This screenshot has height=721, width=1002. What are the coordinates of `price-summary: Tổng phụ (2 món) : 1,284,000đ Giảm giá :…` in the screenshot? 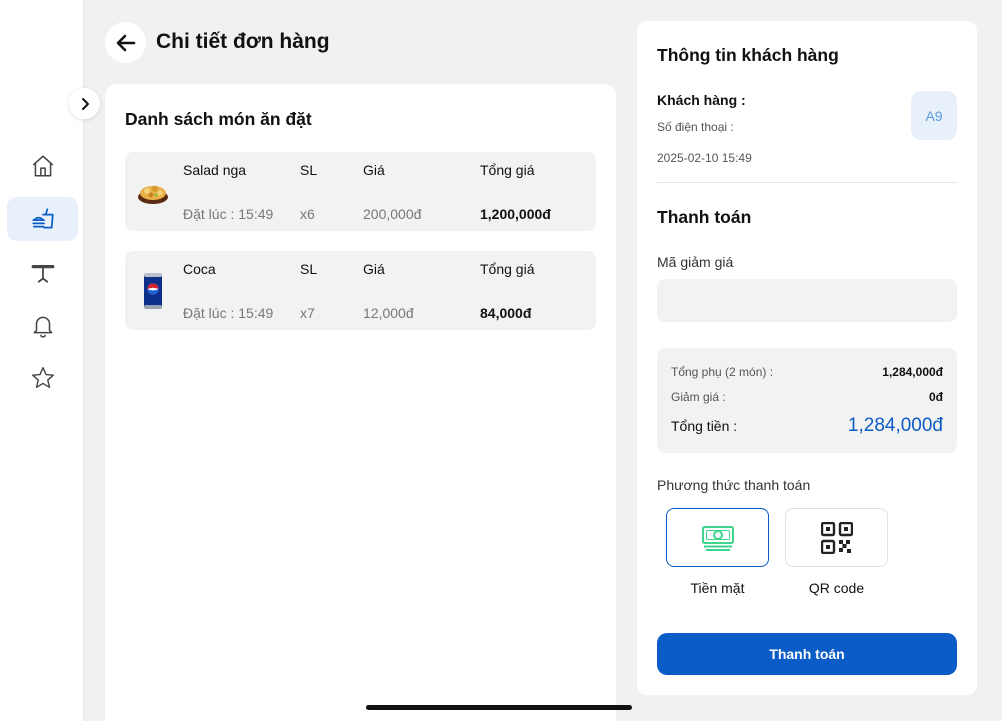 It's located at (807, 400).